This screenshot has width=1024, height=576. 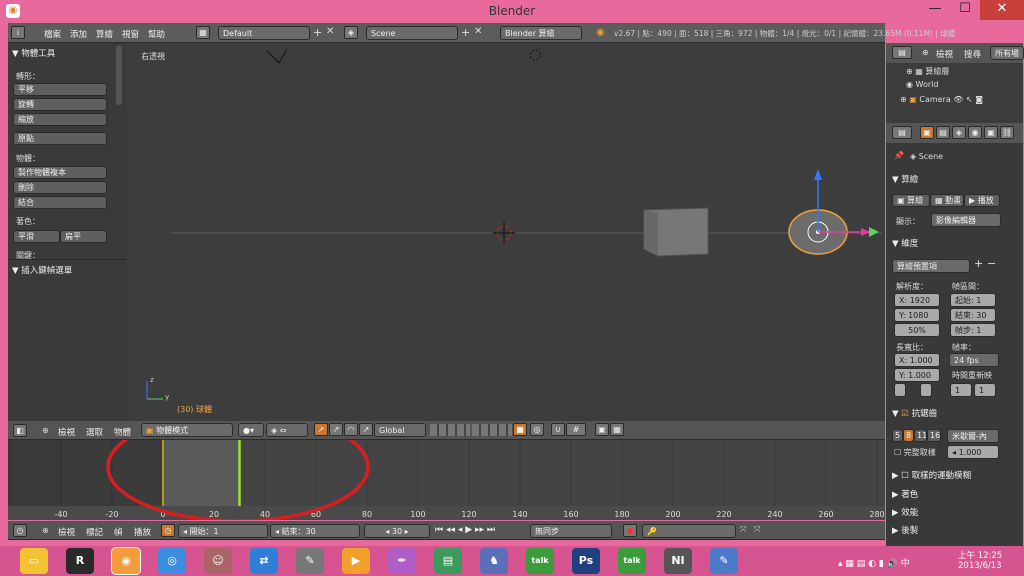 What do you see at coordinates (156, 34) in the screenshot?
I see `menu-help: 幫助` at bounding box center [156, 34].